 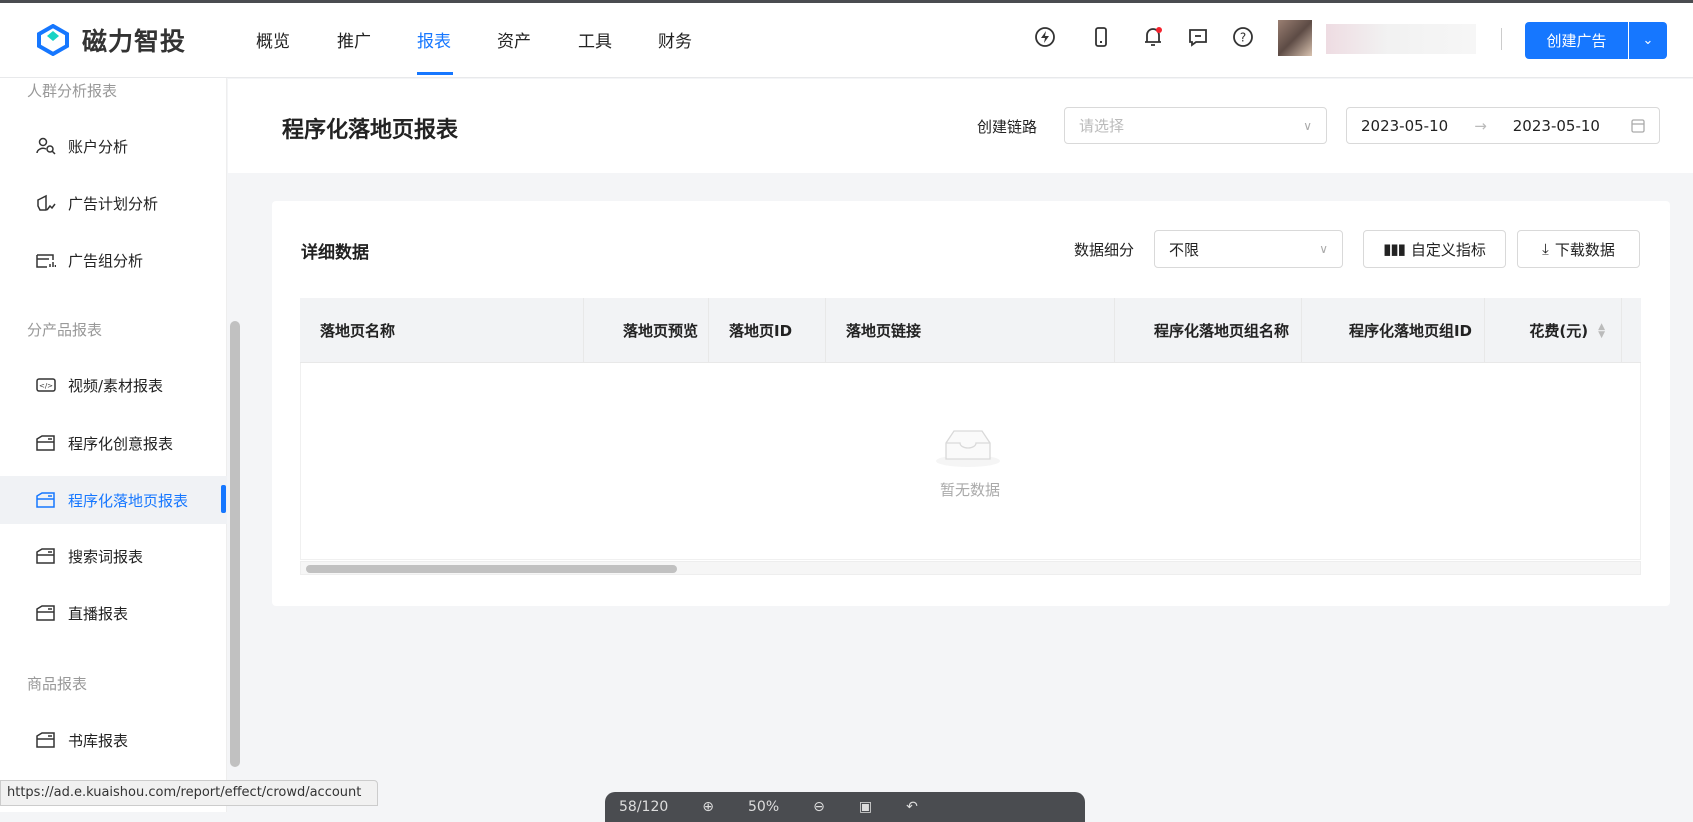 What do you see at coordinates (912, 807) in the screenshot?
I see `rotate-icon: ↶` at bounding box center [912, 807].